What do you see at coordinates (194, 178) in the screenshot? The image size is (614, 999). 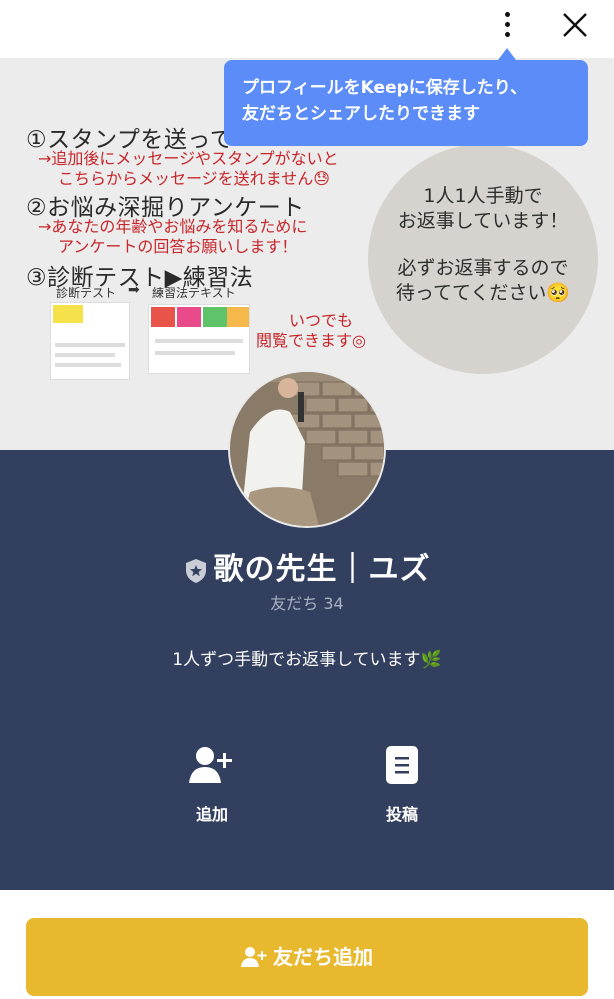 I see `cover-step1-note2: こちらからメッセージを送れません😓` at bounding box center [194, 178].